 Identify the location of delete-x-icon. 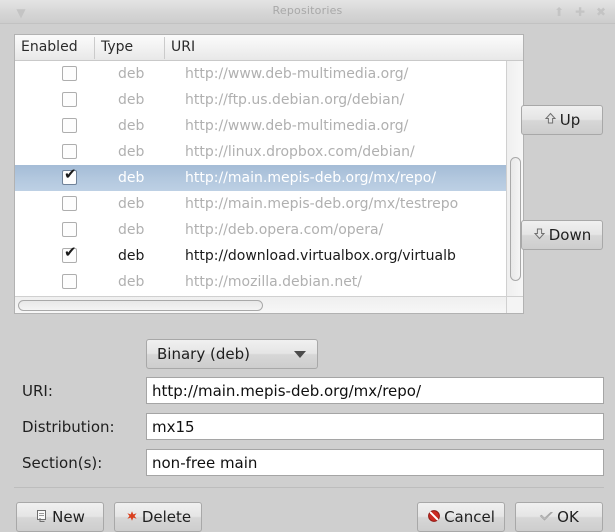
(132, 517).